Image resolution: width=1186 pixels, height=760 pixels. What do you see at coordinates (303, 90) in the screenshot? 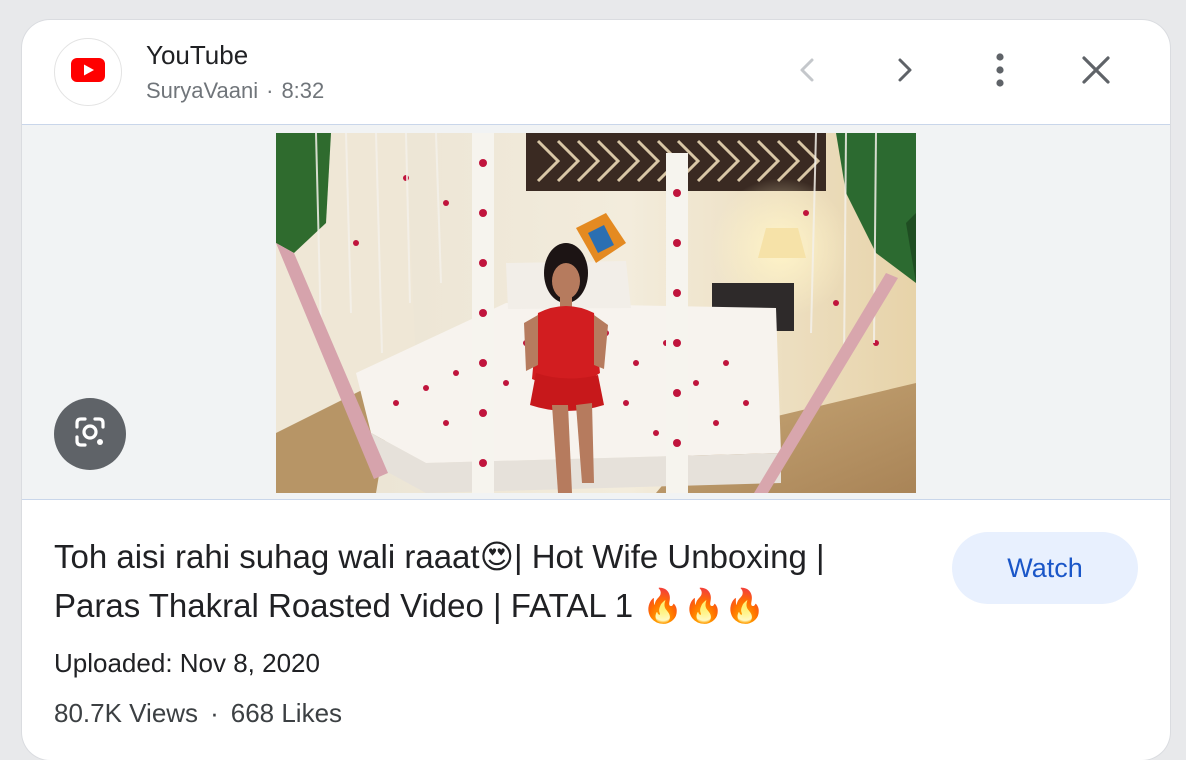
I see `video-duration: 8:32` at bounding box center [303, 90].